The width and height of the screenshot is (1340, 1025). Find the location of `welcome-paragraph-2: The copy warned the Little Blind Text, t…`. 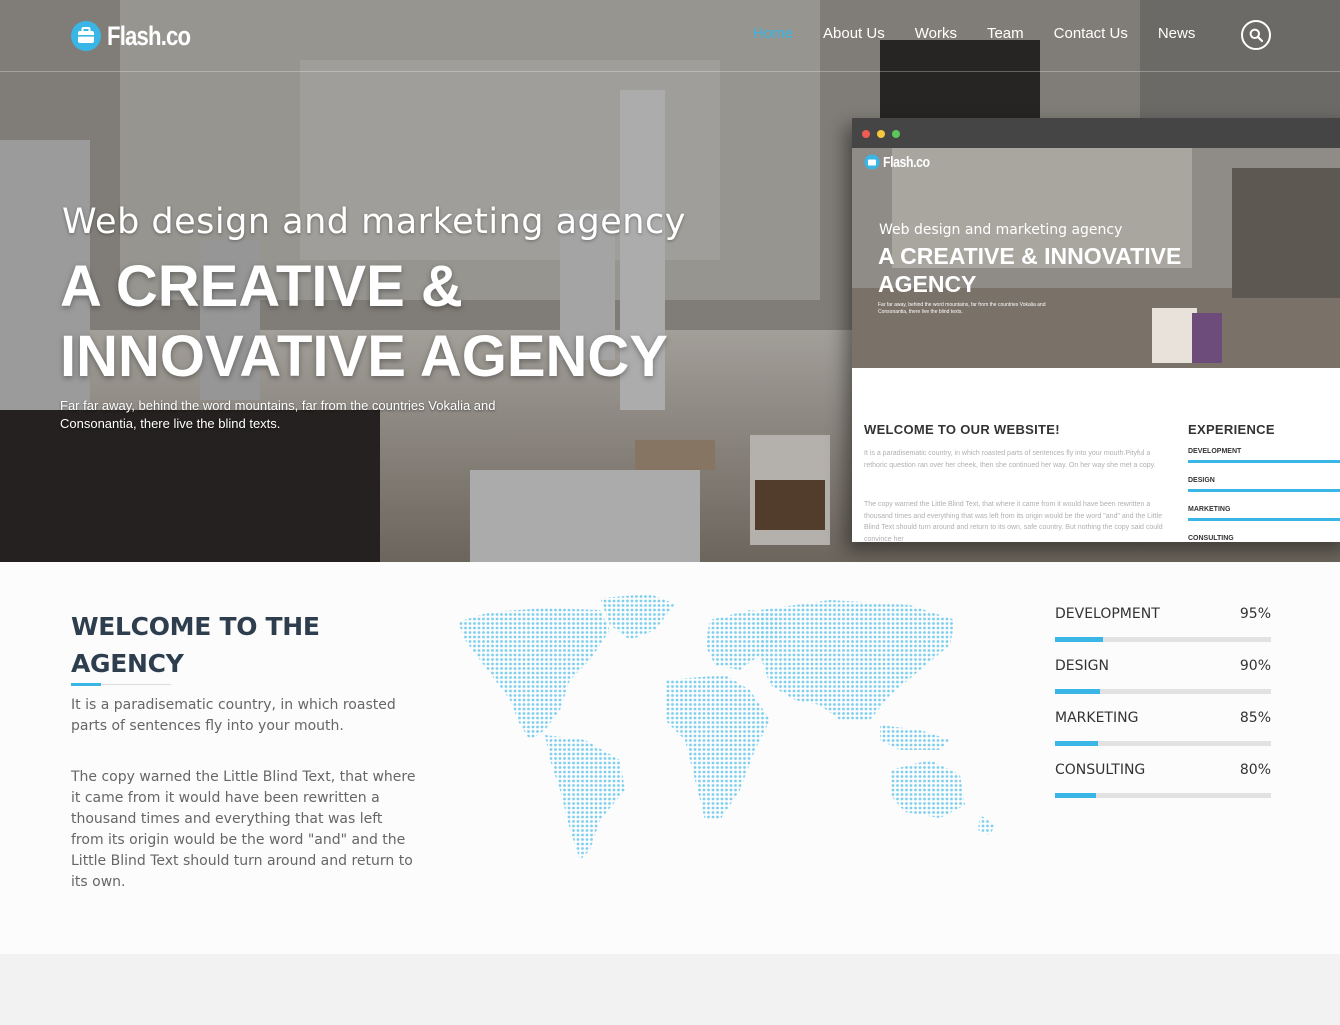

welcome-paragraph-2: The copy warned the Little Blind Text, t… is located at coordinates (243, 829).